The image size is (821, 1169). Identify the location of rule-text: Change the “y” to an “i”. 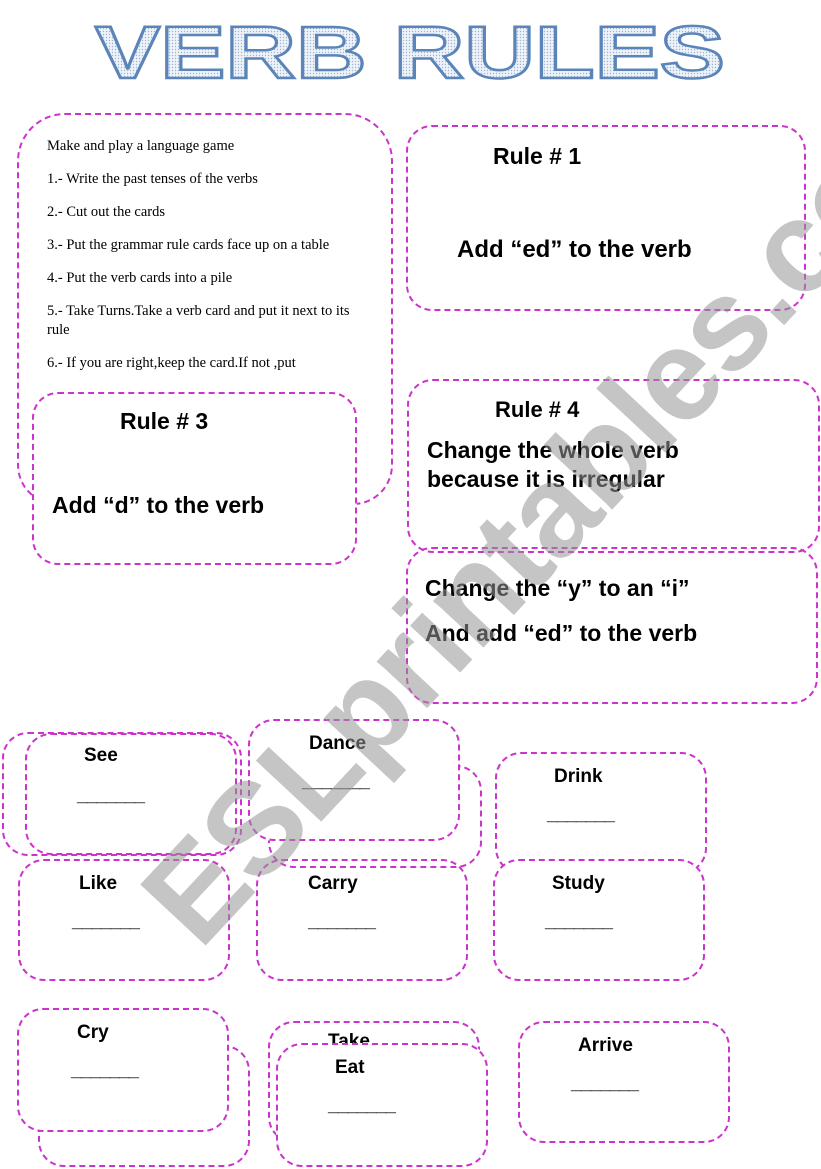
(557, 588).